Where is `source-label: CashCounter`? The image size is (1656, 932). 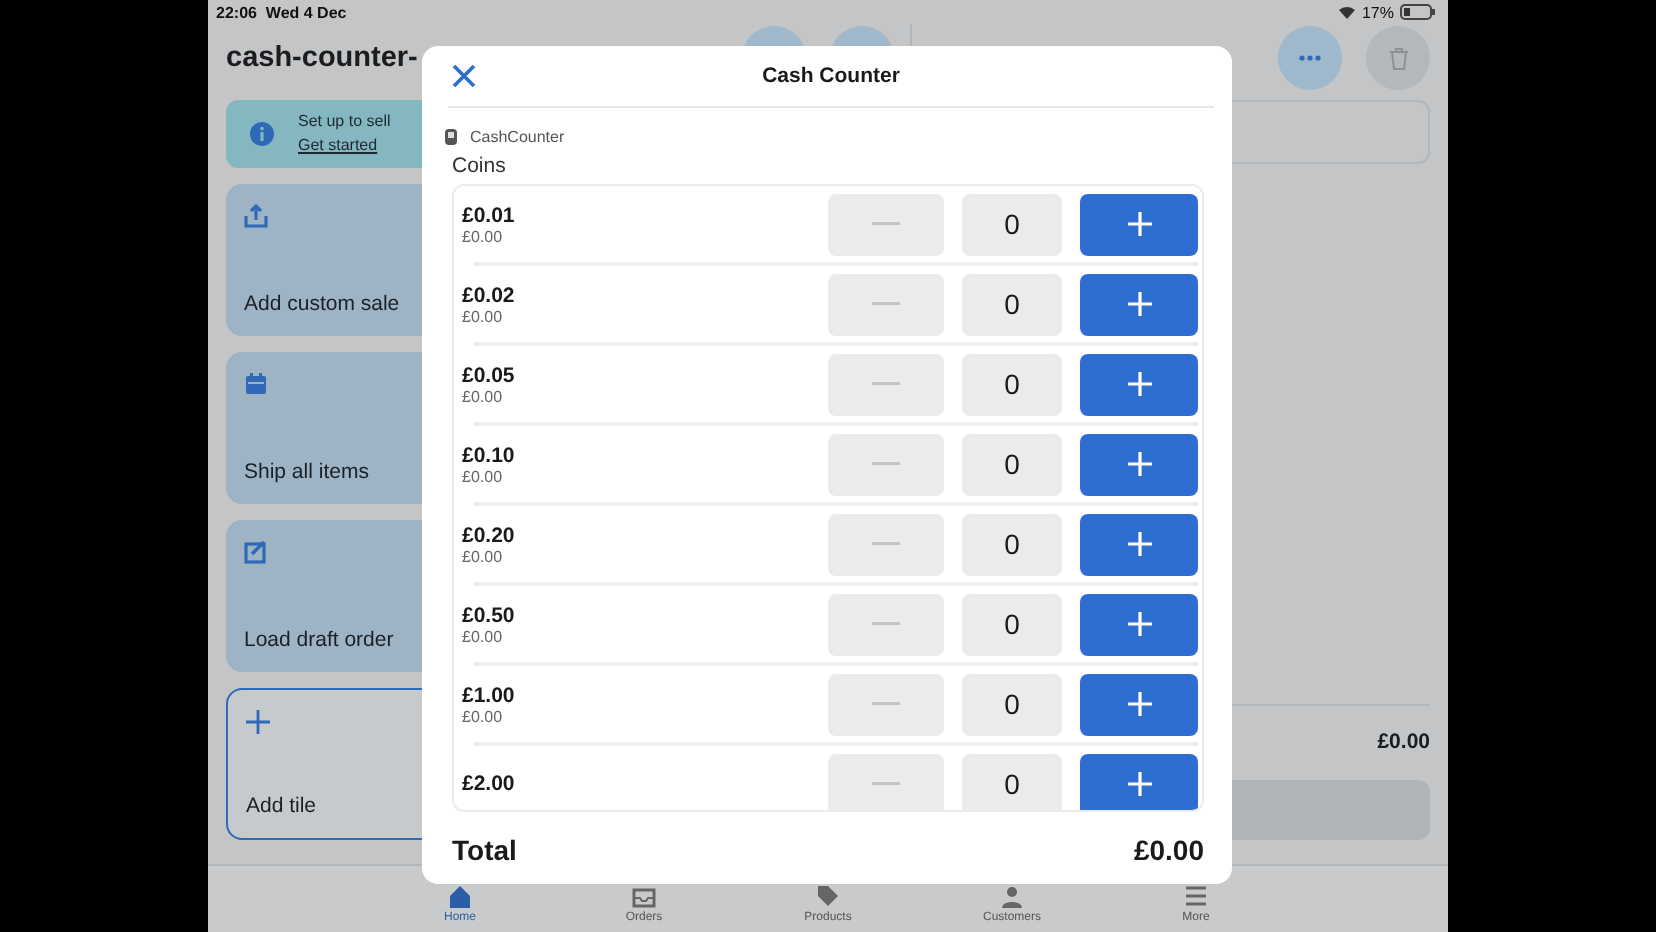
source-label: CashCounter is located at coordinates (517, 136).